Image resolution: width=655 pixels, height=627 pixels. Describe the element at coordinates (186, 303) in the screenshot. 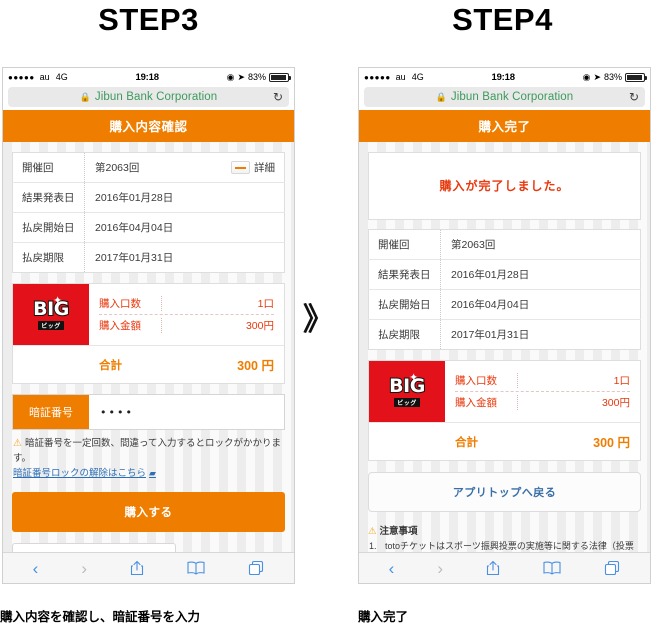

I see `purchase-line: 購入口数 1口` at that location.